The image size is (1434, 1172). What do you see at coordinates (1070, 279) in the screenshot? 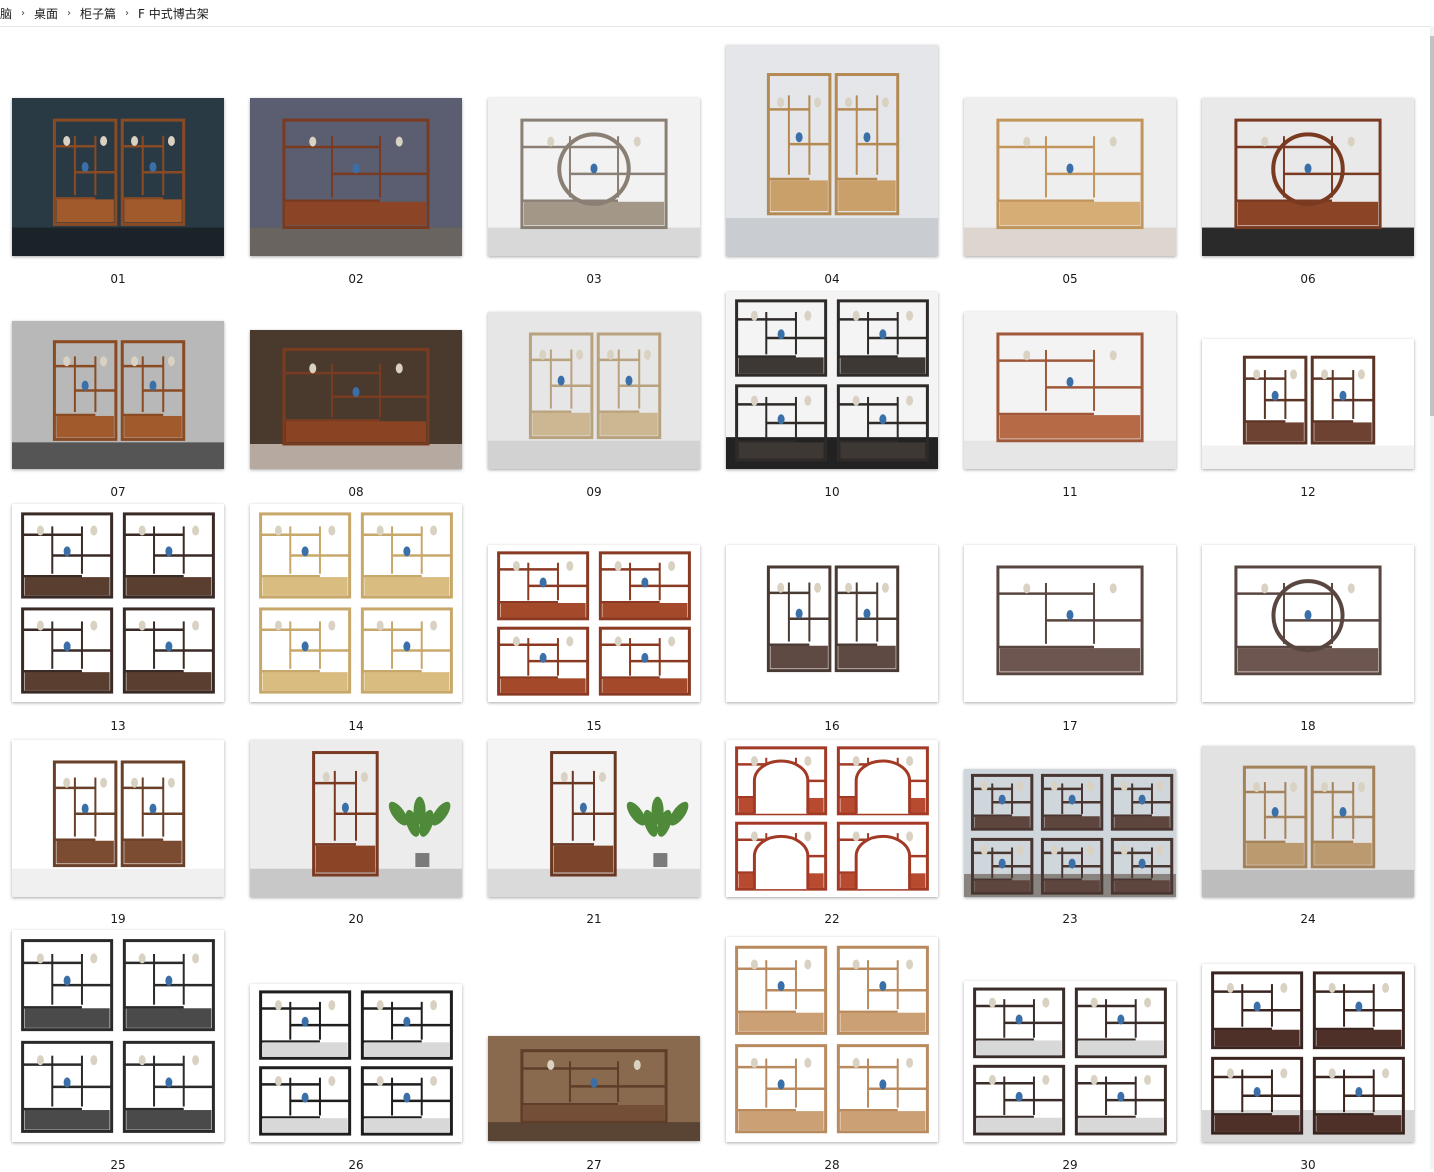
I see `file-name-label: 05` at bounding box center [1070, 279].